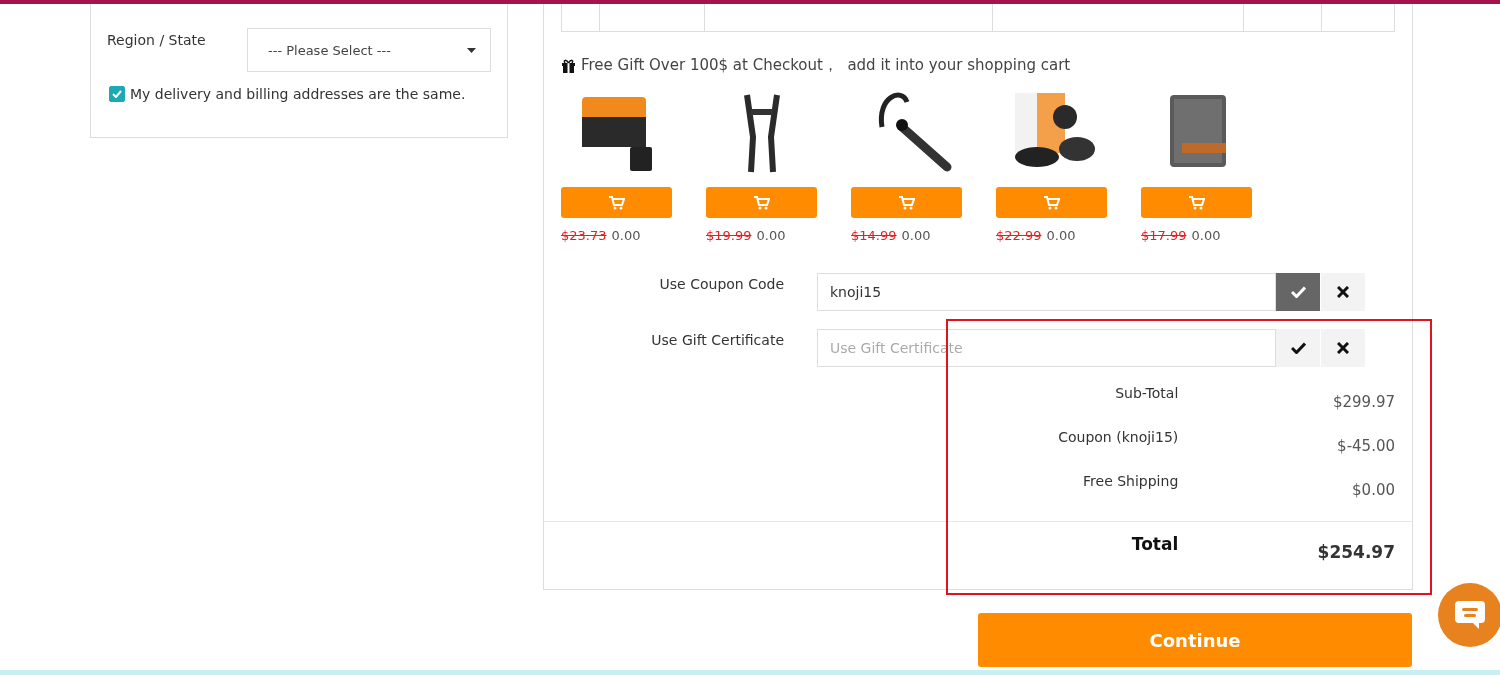  I want to click on original-price: $23.73, so click(584, 235).